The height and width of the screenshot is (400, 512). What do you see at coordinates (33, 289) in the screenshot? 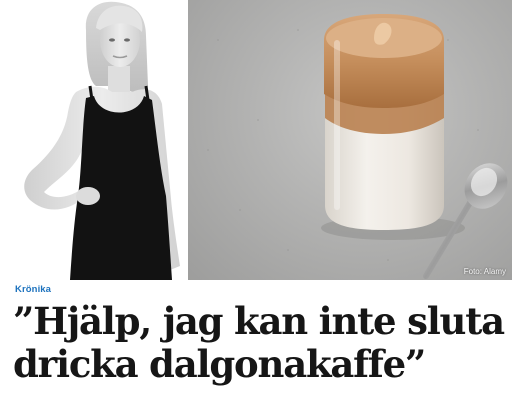
I see `section-label: Krönika` at bounding box center [33, 289].